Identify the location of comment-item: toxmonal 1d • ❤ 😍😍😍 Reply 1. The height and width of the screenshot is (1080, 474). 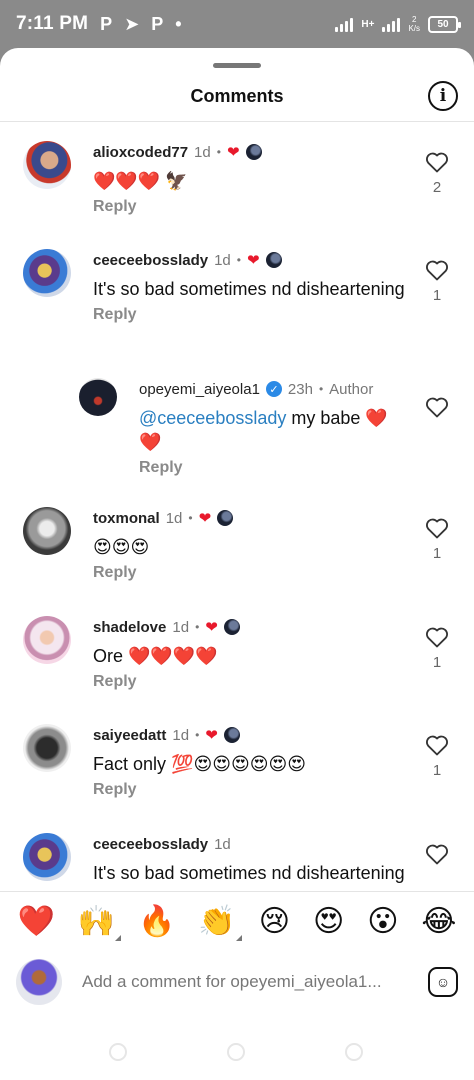
(237, 562).